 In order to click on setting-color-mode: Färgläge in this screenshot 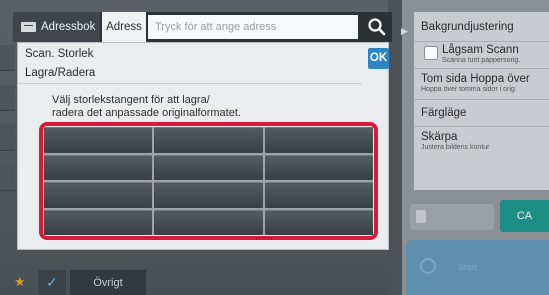, I will do `click(481, 113)`.